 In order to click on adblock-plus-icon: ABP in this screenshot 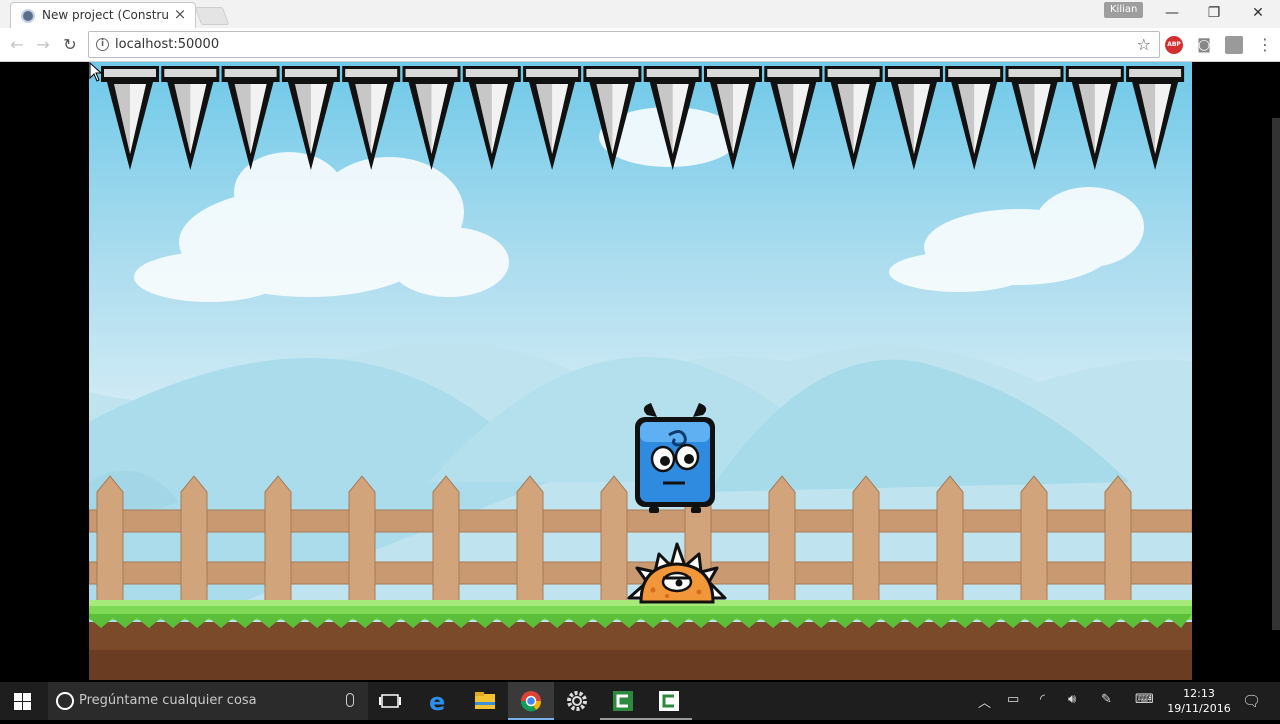, I will do `click(1174, 45)`.